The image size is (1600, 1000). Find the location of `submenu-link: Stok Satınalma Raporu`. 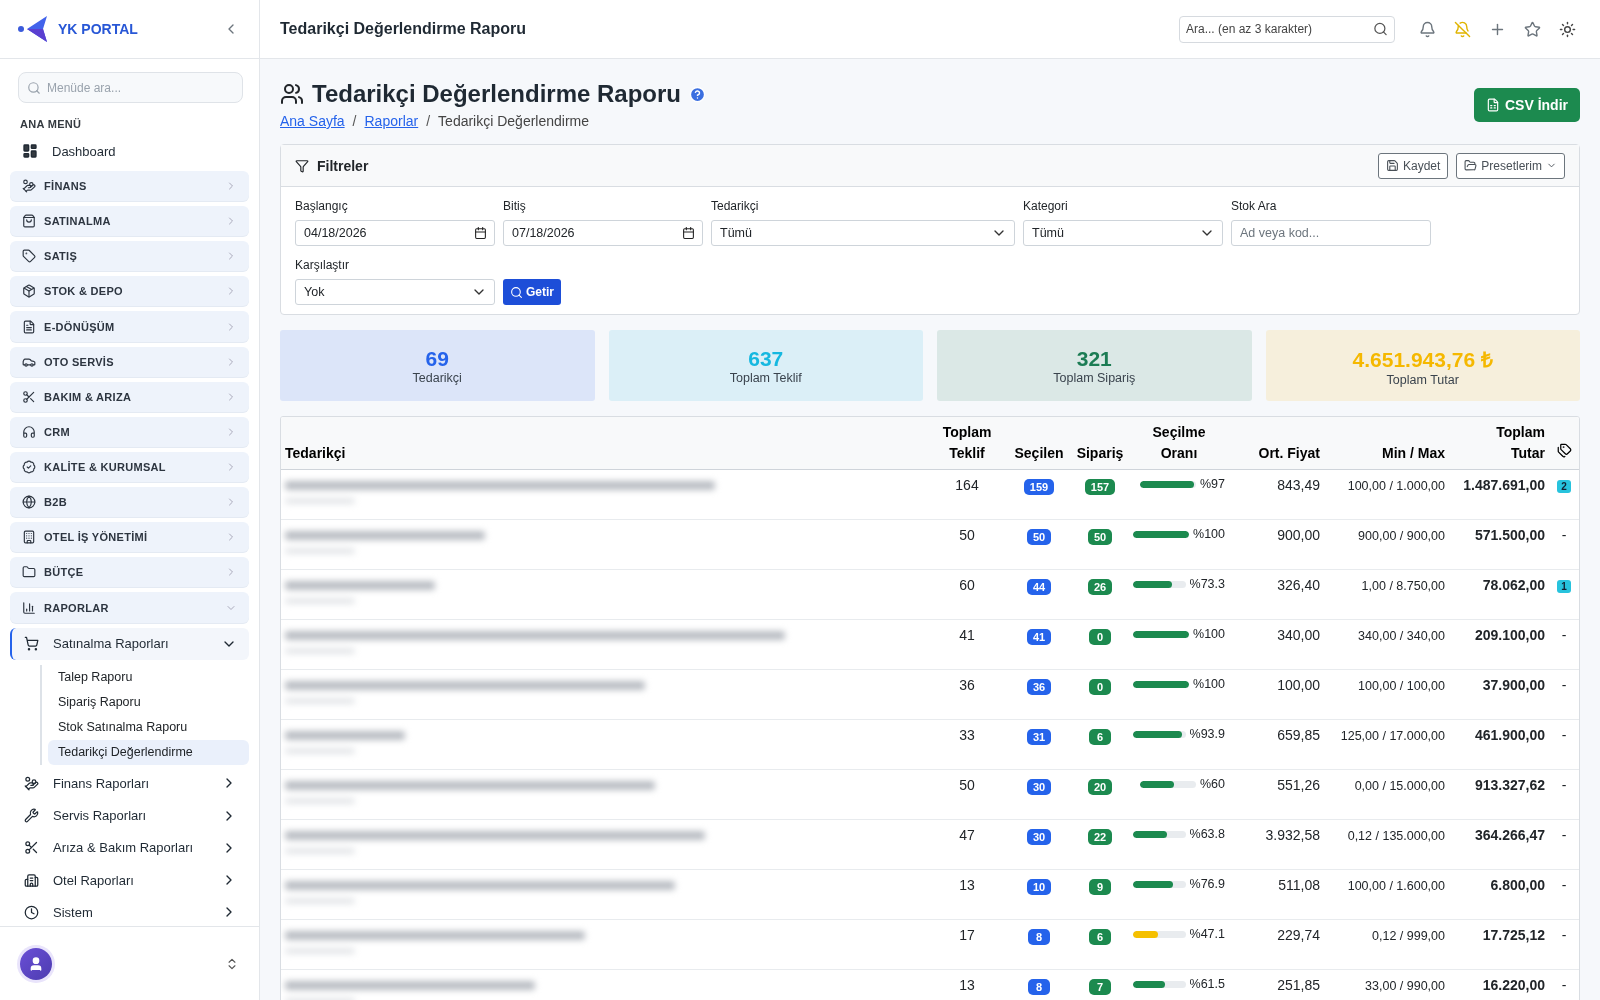

submenu-link: Stok Satınalma Raporu is located at coordinates (148, 727).